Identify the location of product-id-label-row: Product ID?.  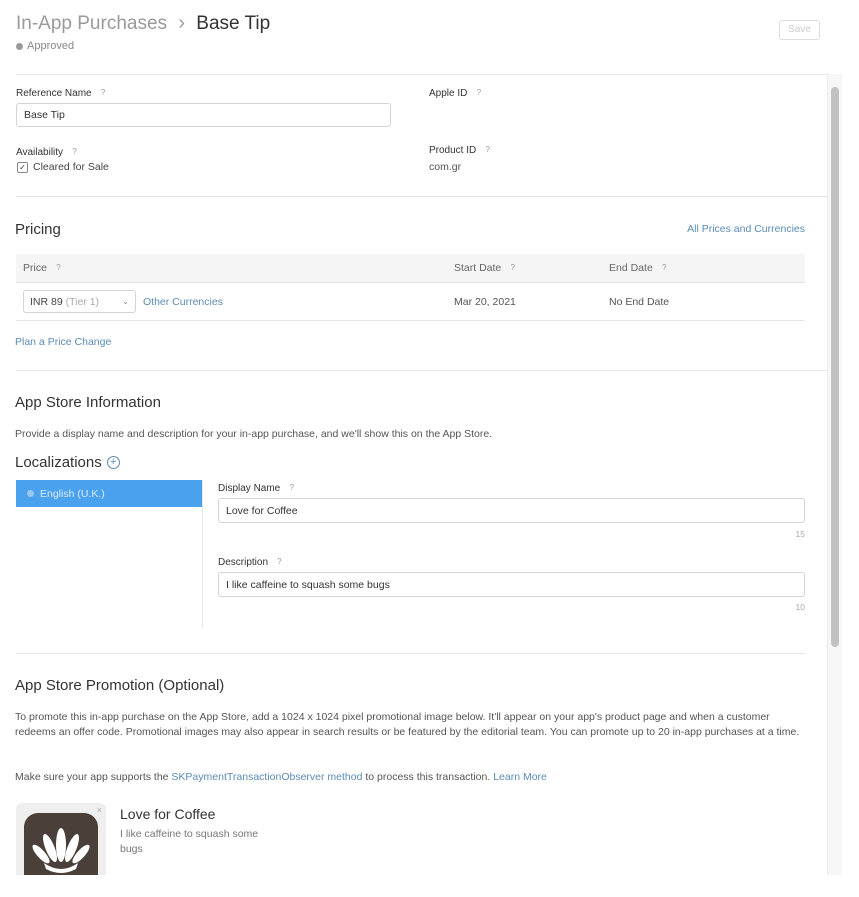
(461, 150).